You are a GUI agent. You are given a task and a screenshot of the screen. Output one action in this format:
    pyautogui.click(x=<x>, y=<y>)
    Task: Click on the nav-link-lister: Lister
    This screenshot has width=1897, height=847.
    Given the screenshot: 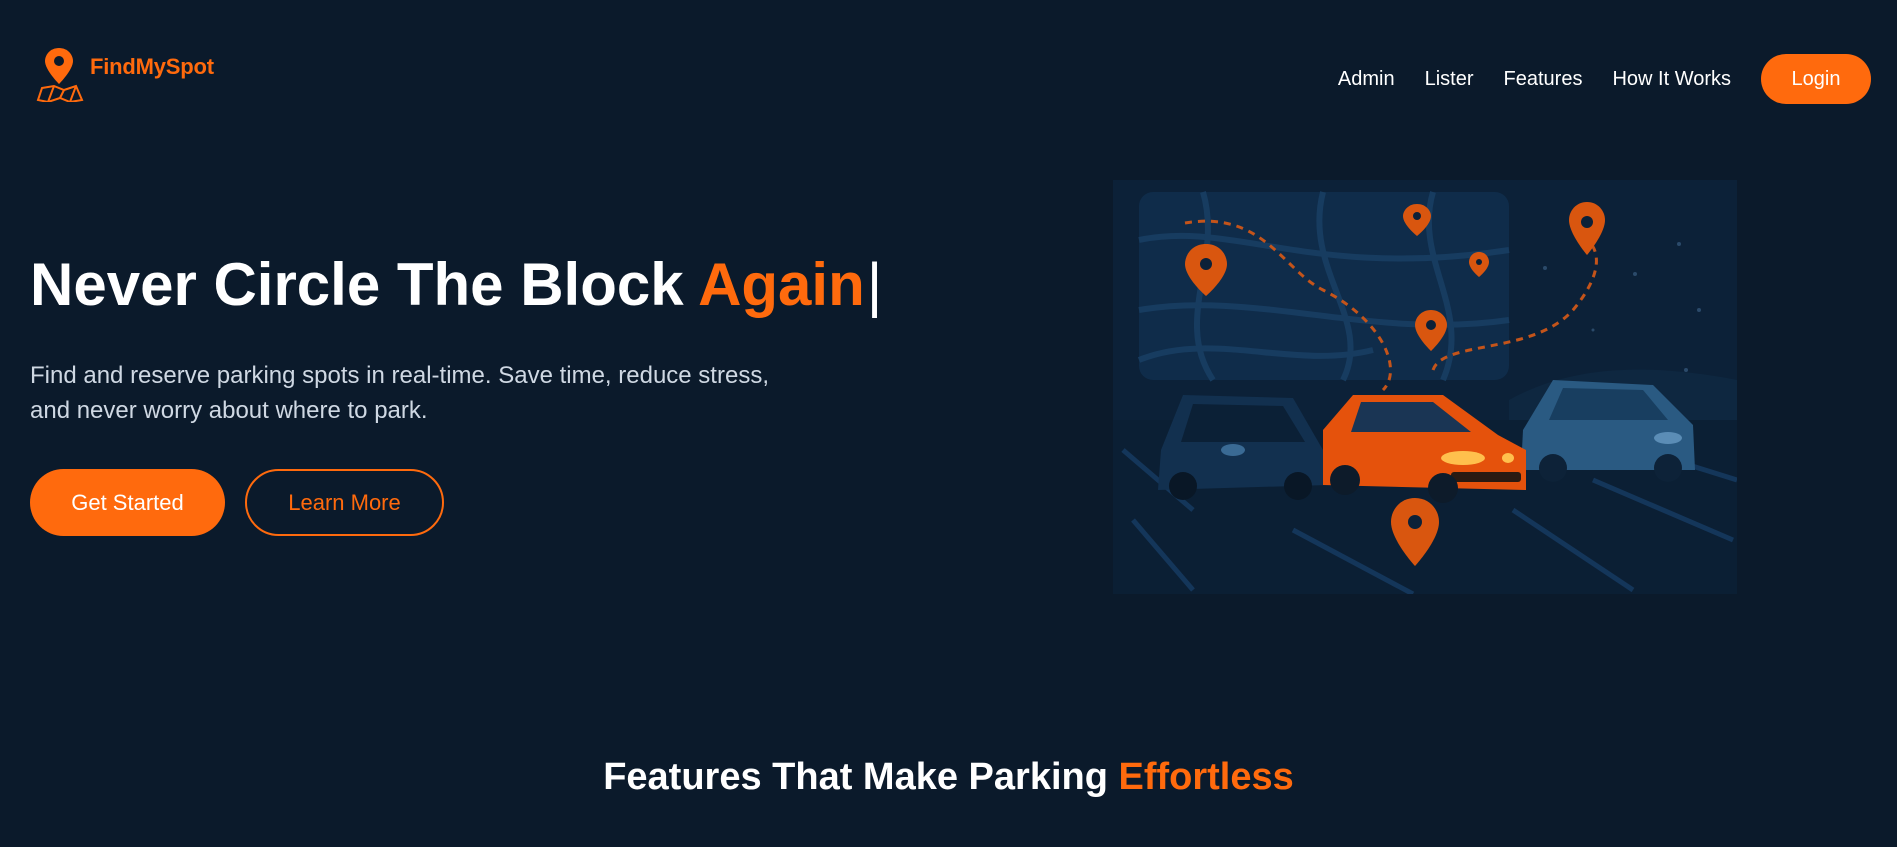 What is the action you would take?
    pyautogui.click(x=1449, y=79)
    